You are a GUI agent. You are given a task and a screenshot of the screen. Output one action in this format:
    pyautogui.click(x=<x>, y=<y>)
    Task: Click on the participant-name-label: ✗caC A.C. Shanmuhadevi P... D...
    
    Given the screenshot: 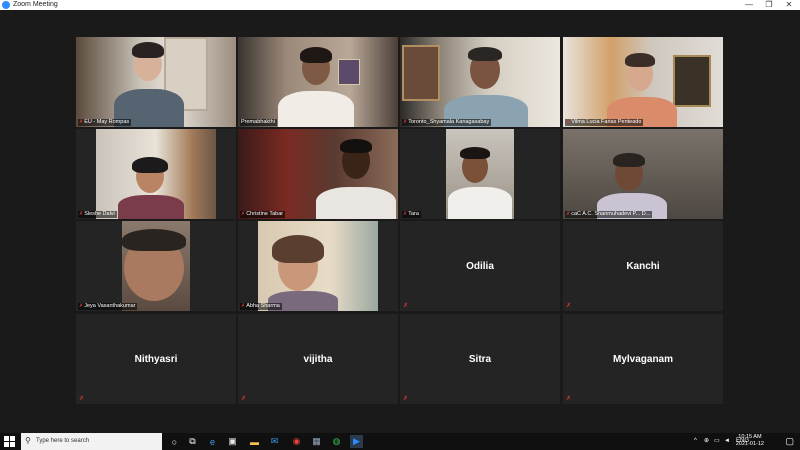 What is the action you would take?
    pyautogui.click(x=609, y=214)
    